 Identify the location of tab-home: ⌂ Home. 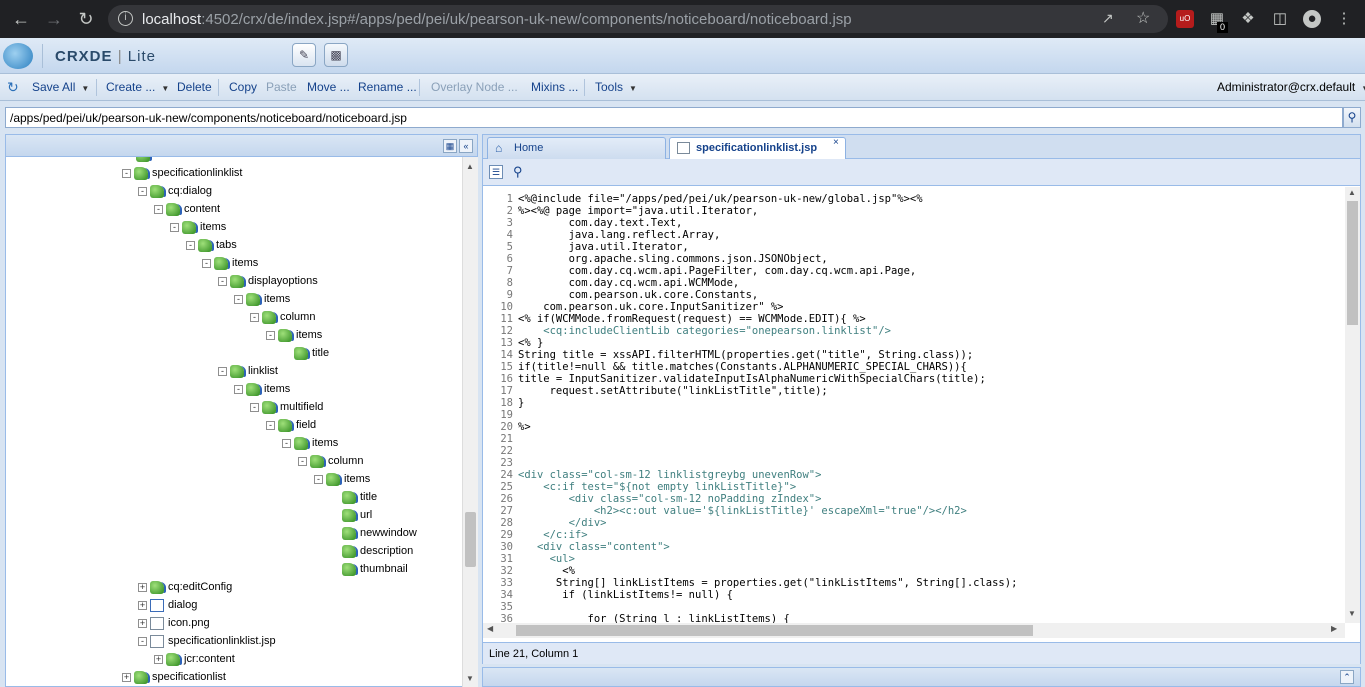
(576, 148).